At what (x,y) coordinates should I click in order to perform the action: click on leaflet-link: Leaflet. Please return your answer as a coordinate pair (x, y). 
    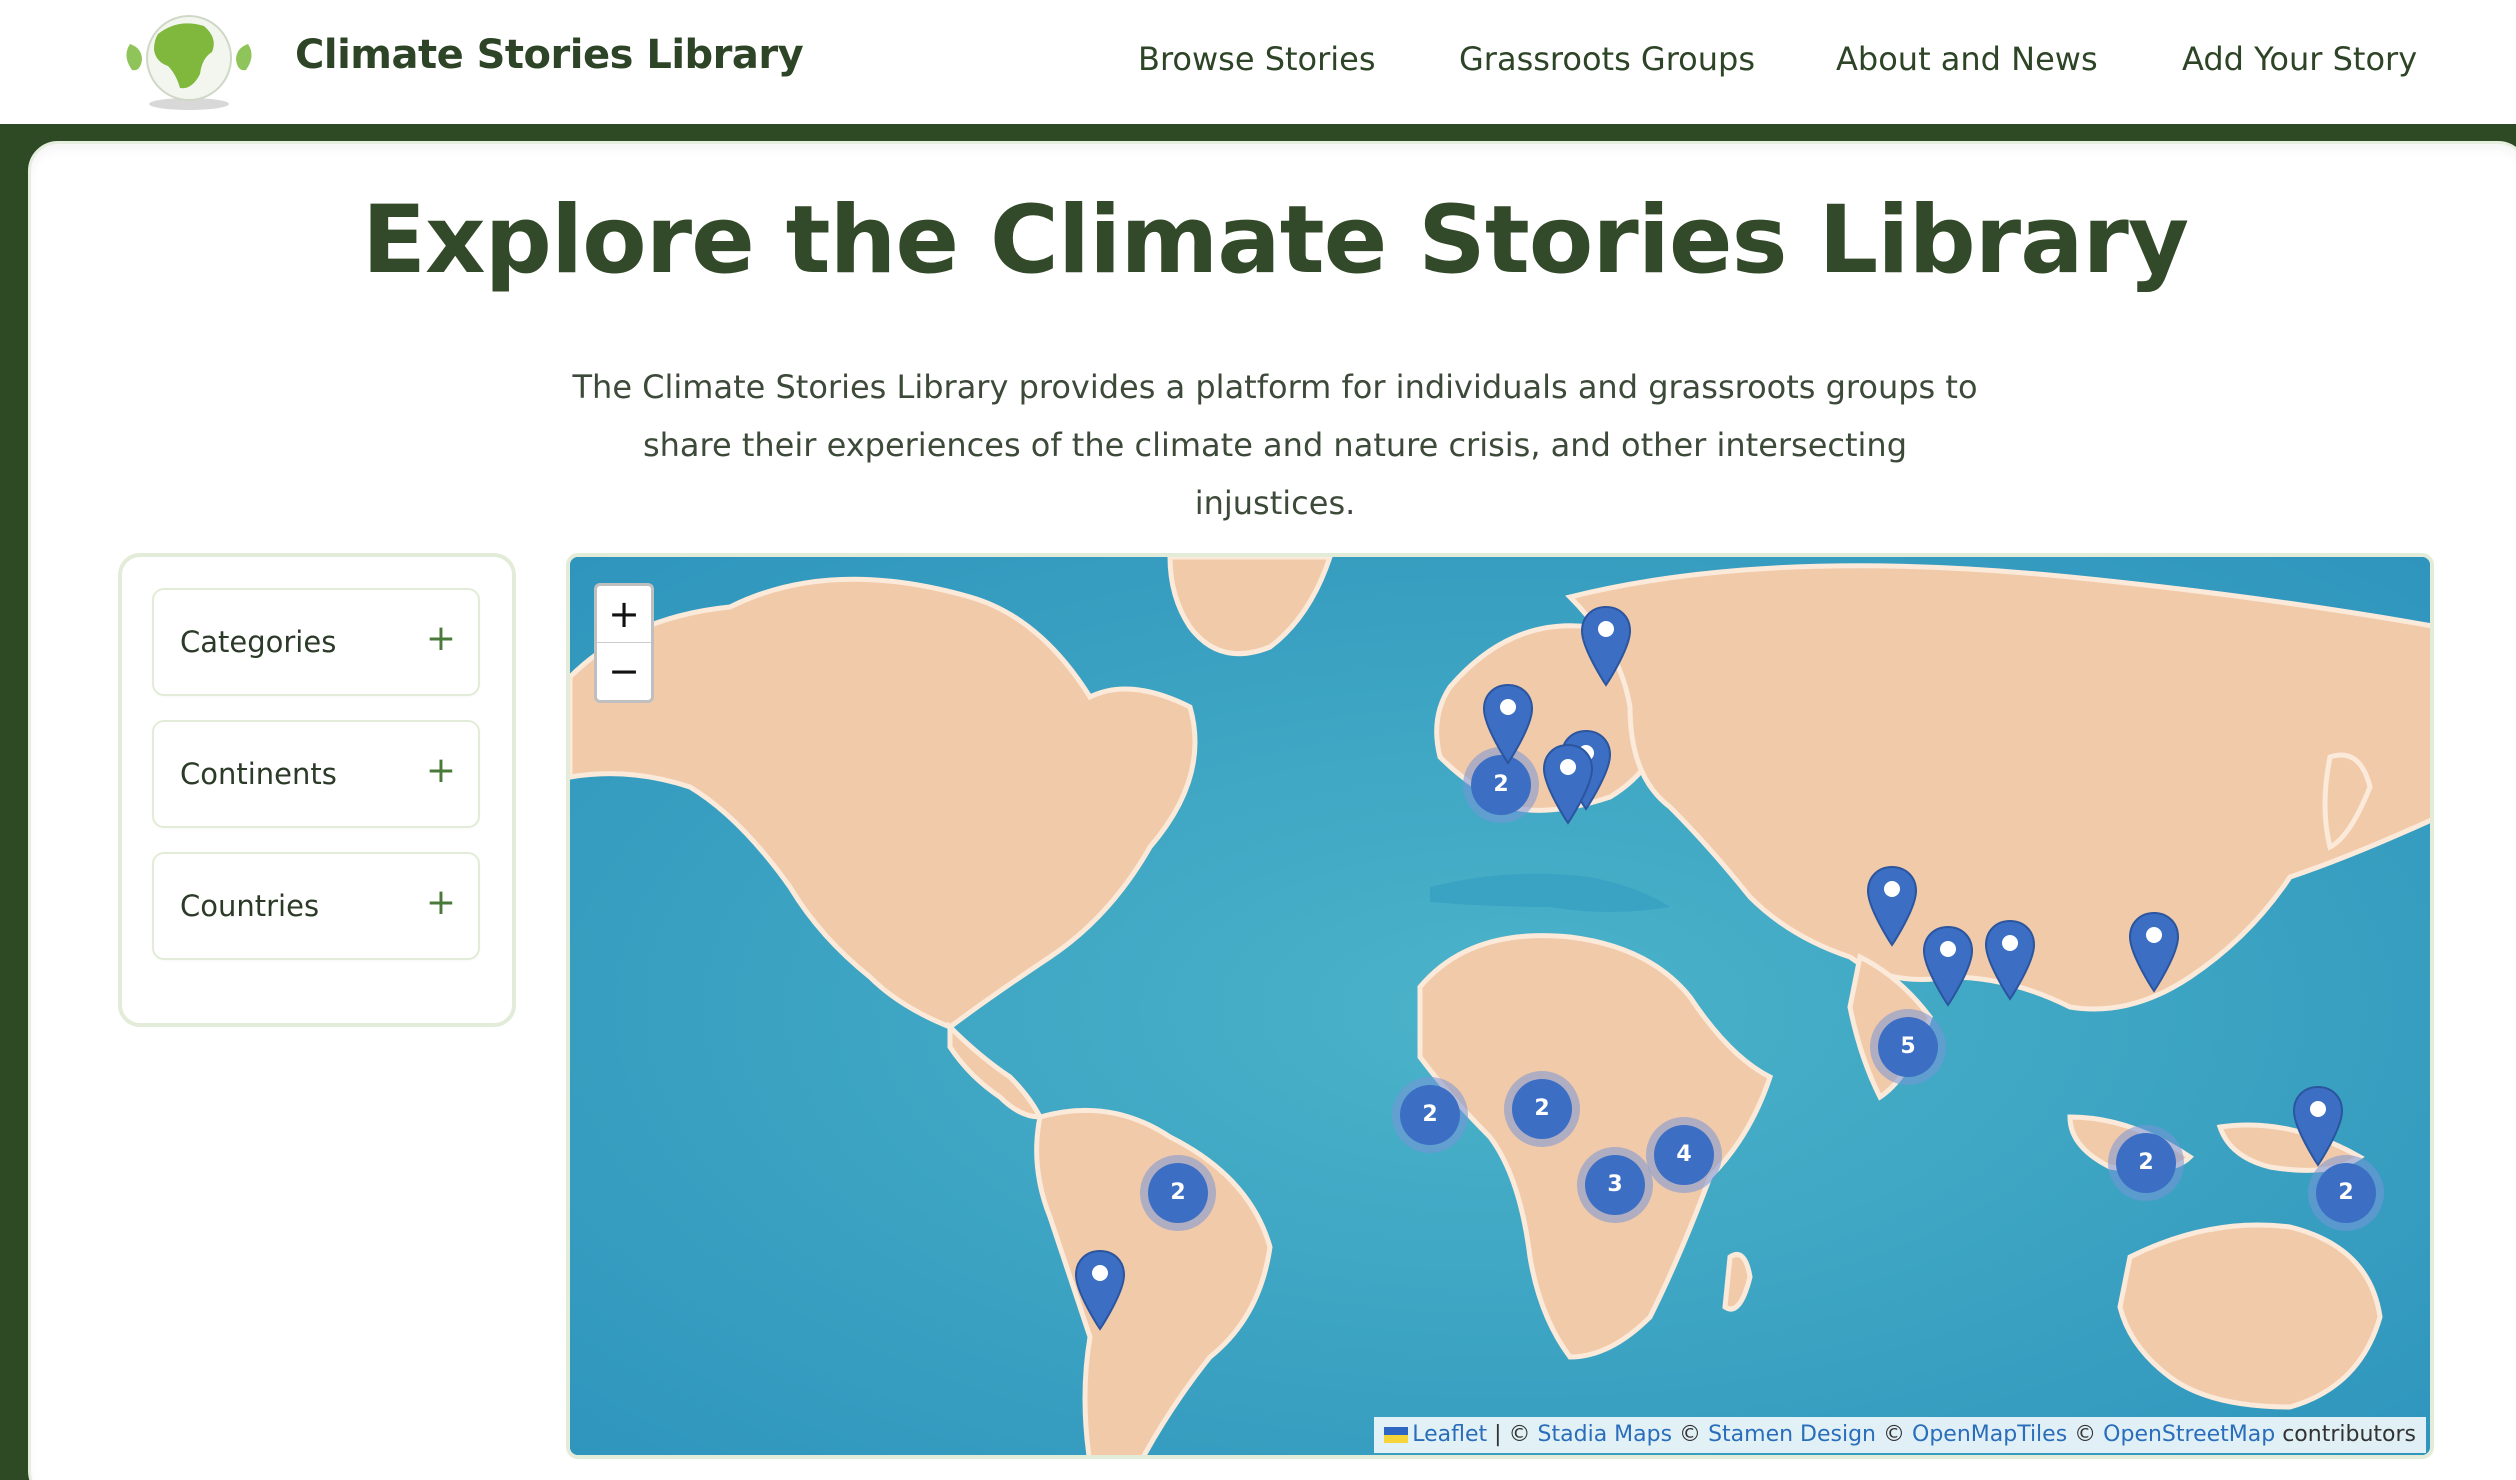
    Looking at the image, I should click on (1449, 1434).